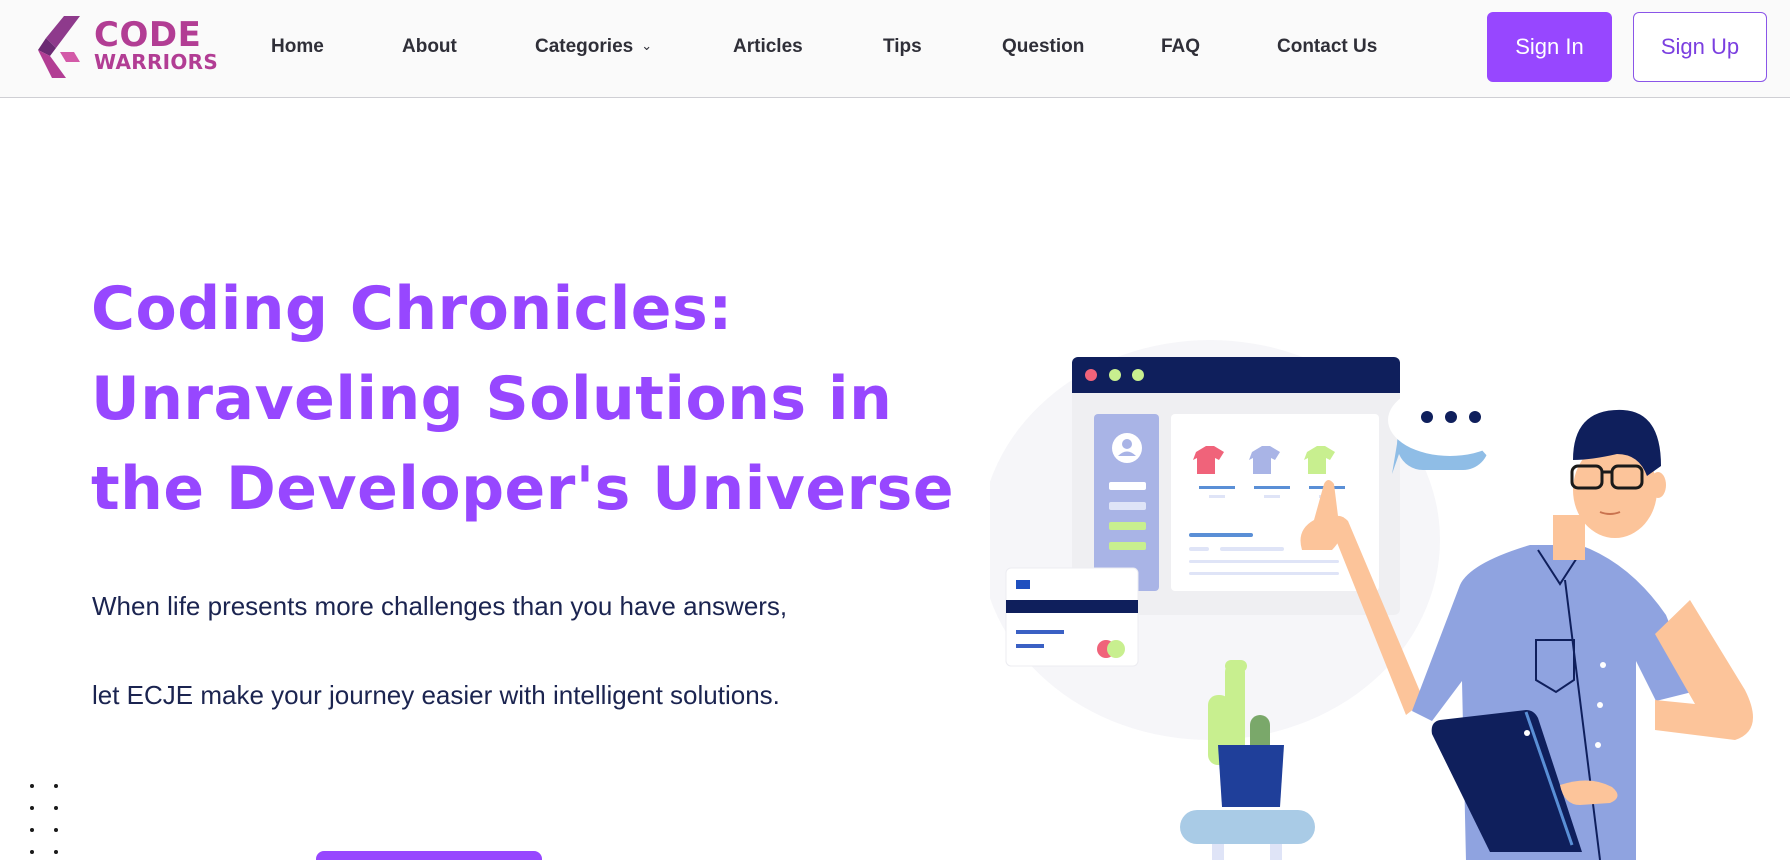  I want to click on brand-logo: CODE WARRIORS, so click(125, 47).